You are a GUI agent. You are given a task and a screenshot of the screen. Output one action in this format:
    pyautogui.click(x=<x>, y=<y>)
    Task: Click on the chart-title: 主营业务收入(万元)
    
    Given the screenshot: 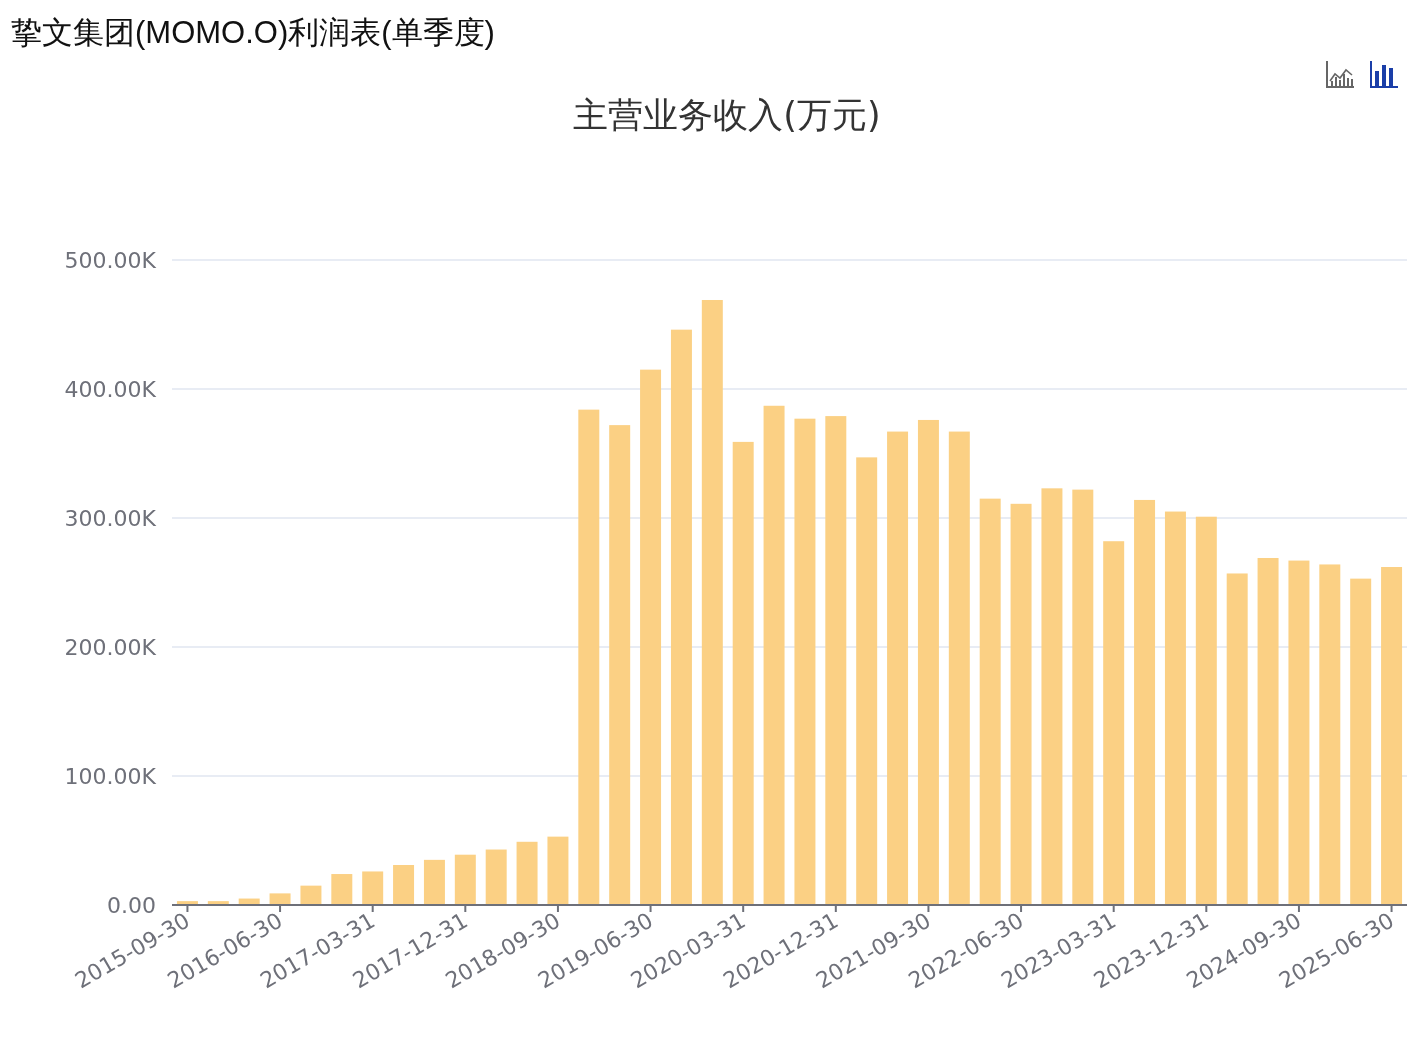 What is the action you would take?
    pyautogui.click(x=727, y=115)
    